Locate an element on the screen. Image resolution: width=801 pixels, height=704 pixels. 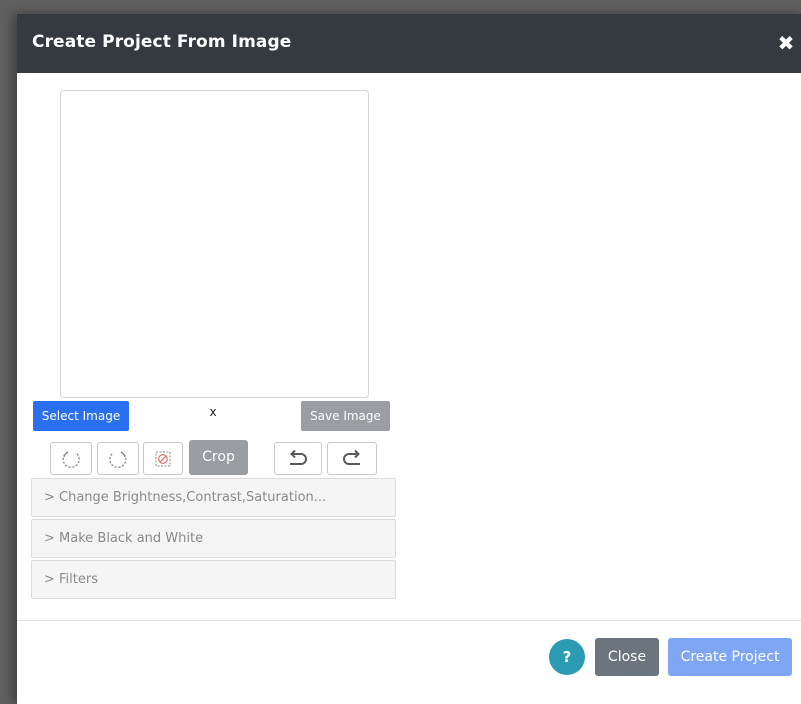
clear-selection-button is located at coordinates (163, 458).